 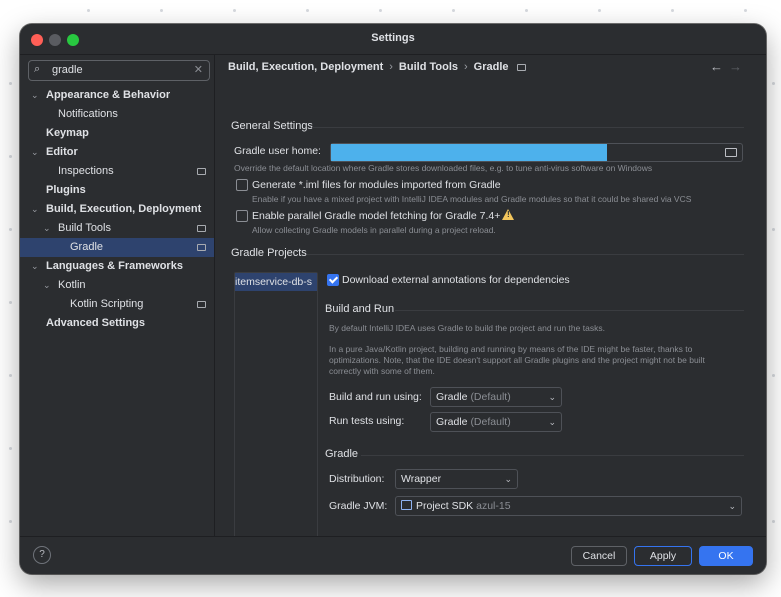 I want to click on help-button: ?, so click(x=42, y=555).